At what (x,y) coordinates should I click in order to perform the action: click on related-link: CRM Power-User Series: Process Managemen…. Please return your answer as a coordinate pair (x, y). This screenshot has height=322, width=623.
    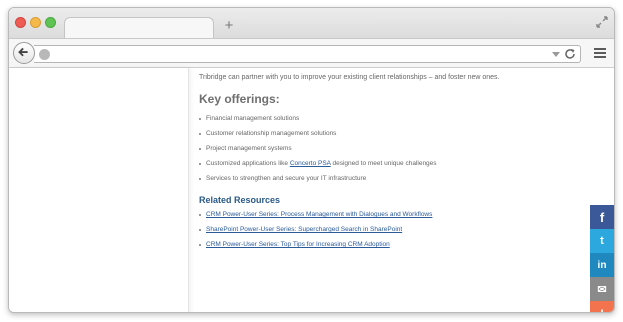
    Looking at the image, I should click on (319, 214).